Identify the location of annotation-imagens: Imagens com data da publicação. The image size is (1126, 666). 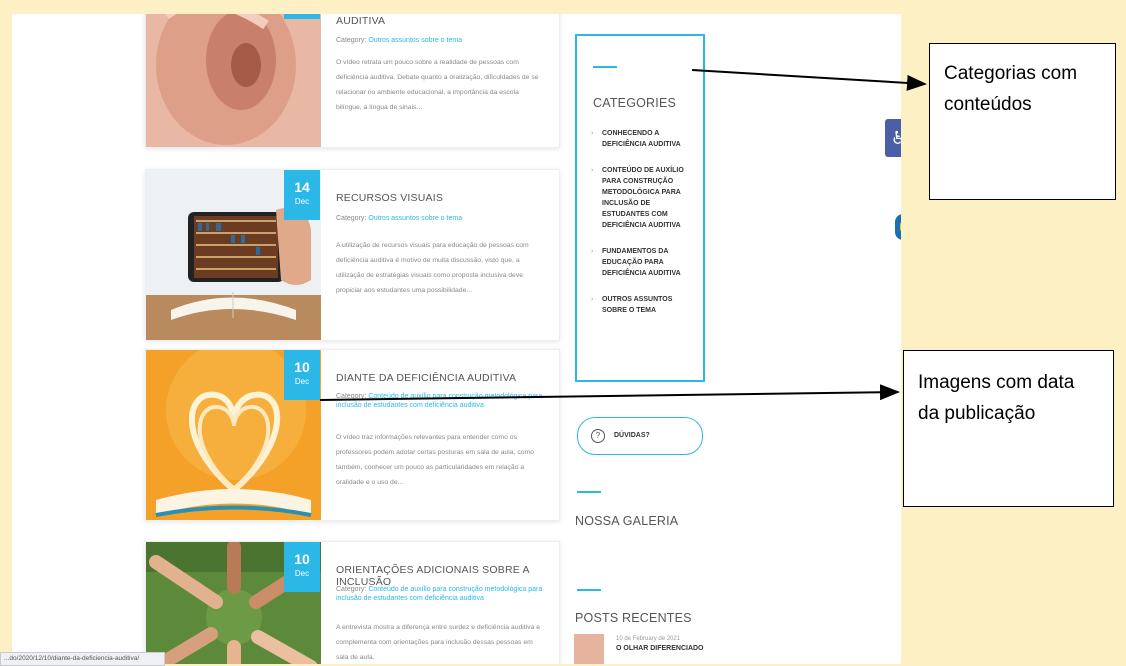
(1008, 428).